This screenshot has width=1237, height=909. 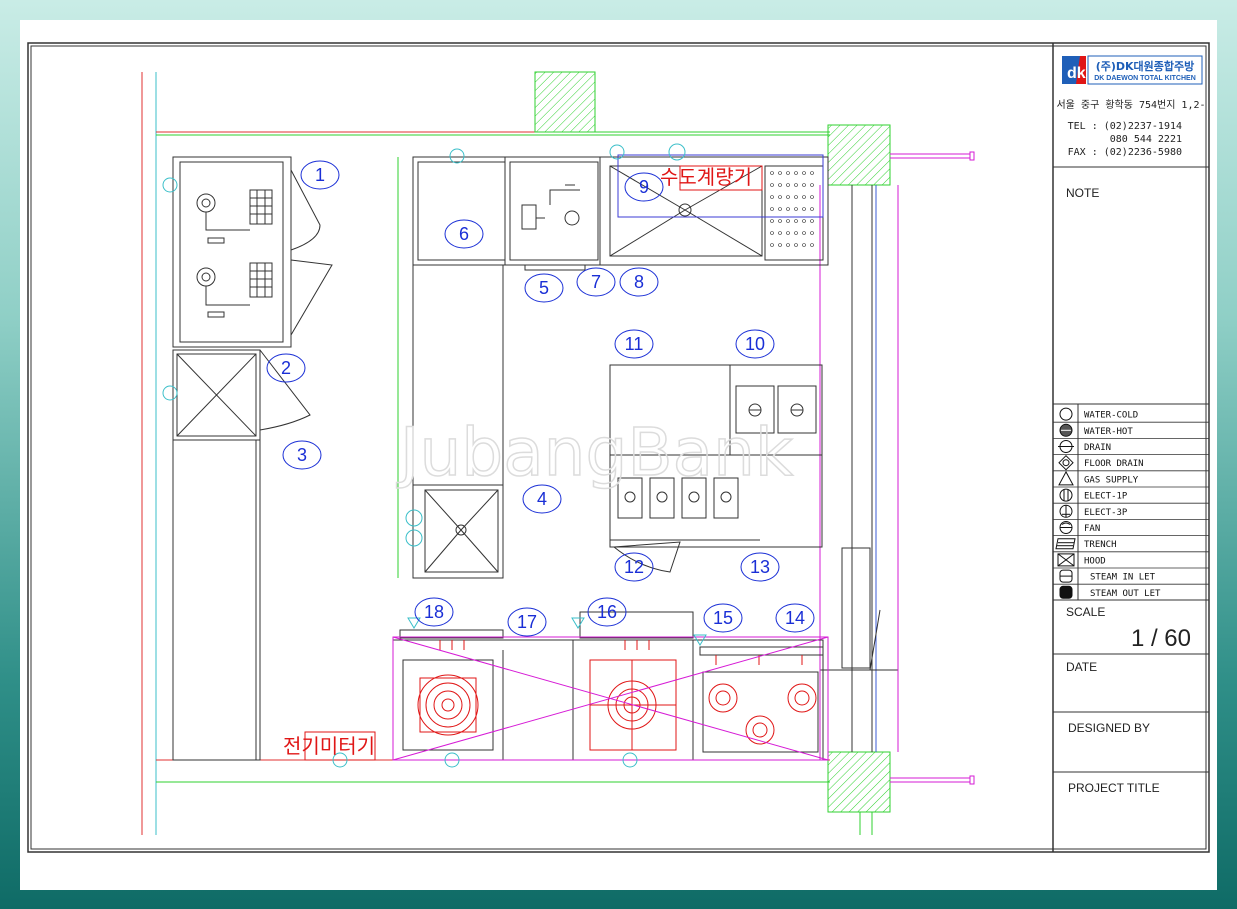 What do you see at coordinates (1125, 126) in the screenshot?
I see `company-tel: TEL : (02)2237-1914` at bounding box center [1125, 126].